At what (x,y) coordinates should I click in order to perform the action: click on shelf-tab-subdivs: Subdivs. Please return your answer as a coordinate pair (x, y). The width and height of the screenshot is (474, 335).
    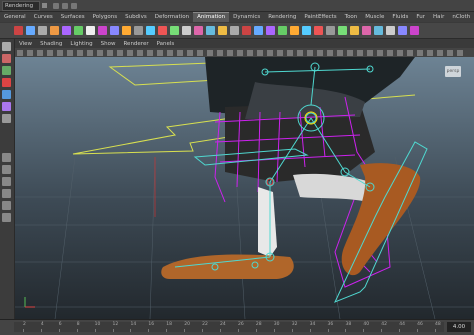
    Looking at the image, I should click on (136, 17).